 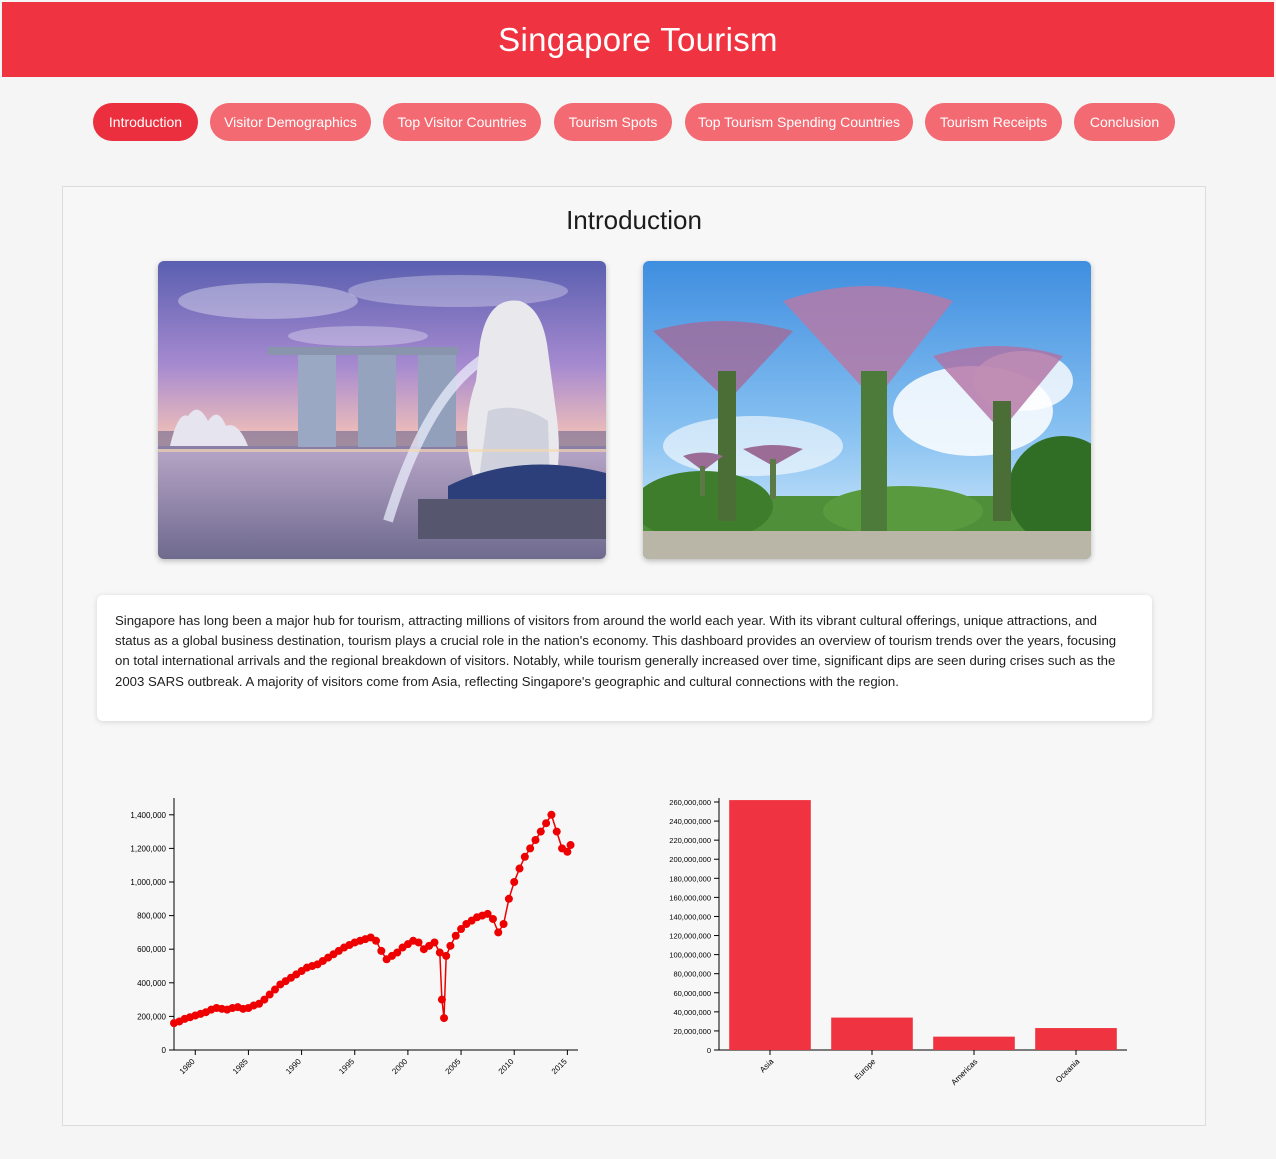 What do you see at coordinates (462, 122) in the screenshot?
I see `nav-top-visitor-countries-button: Top Visitor Countries` at bounding box center [462, 122].